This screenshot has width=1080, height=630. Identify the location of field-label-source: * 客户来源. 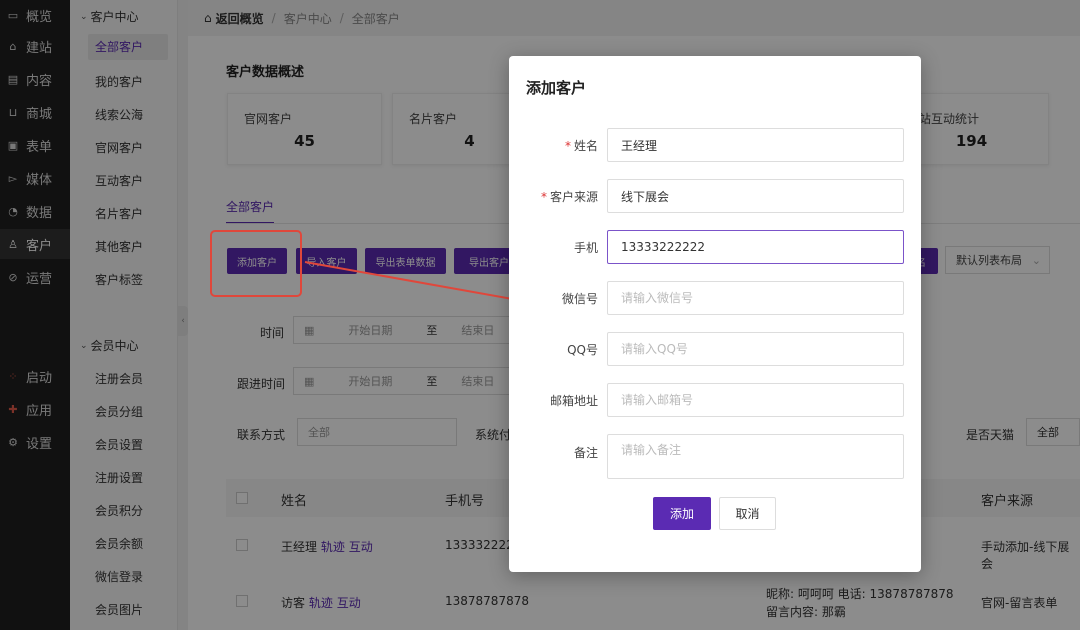
(569, 196).